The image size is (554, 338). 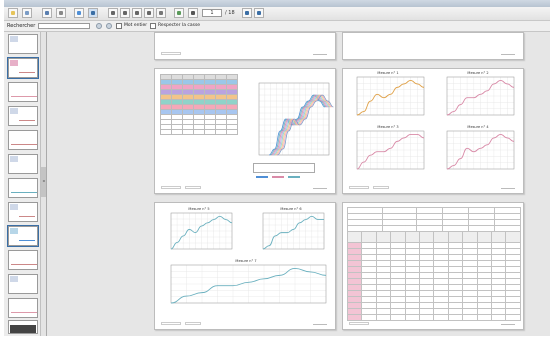 I want to click on nav-first-icon, so click(x=193, y=13).